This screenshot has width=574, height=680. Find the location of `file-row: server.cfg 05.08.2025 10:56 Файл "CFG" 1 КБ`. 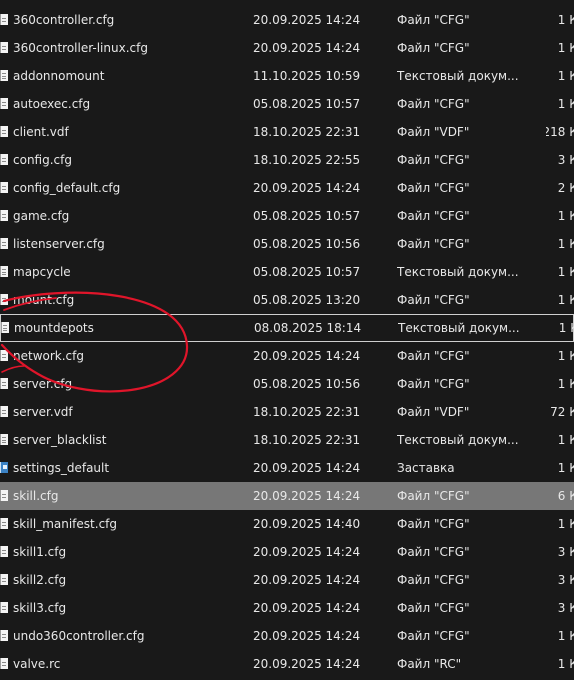

file-row: server.cfg 05.08.2025 10:56 Файл "CFG" 1 КБ is located at coordinates (287, 384).